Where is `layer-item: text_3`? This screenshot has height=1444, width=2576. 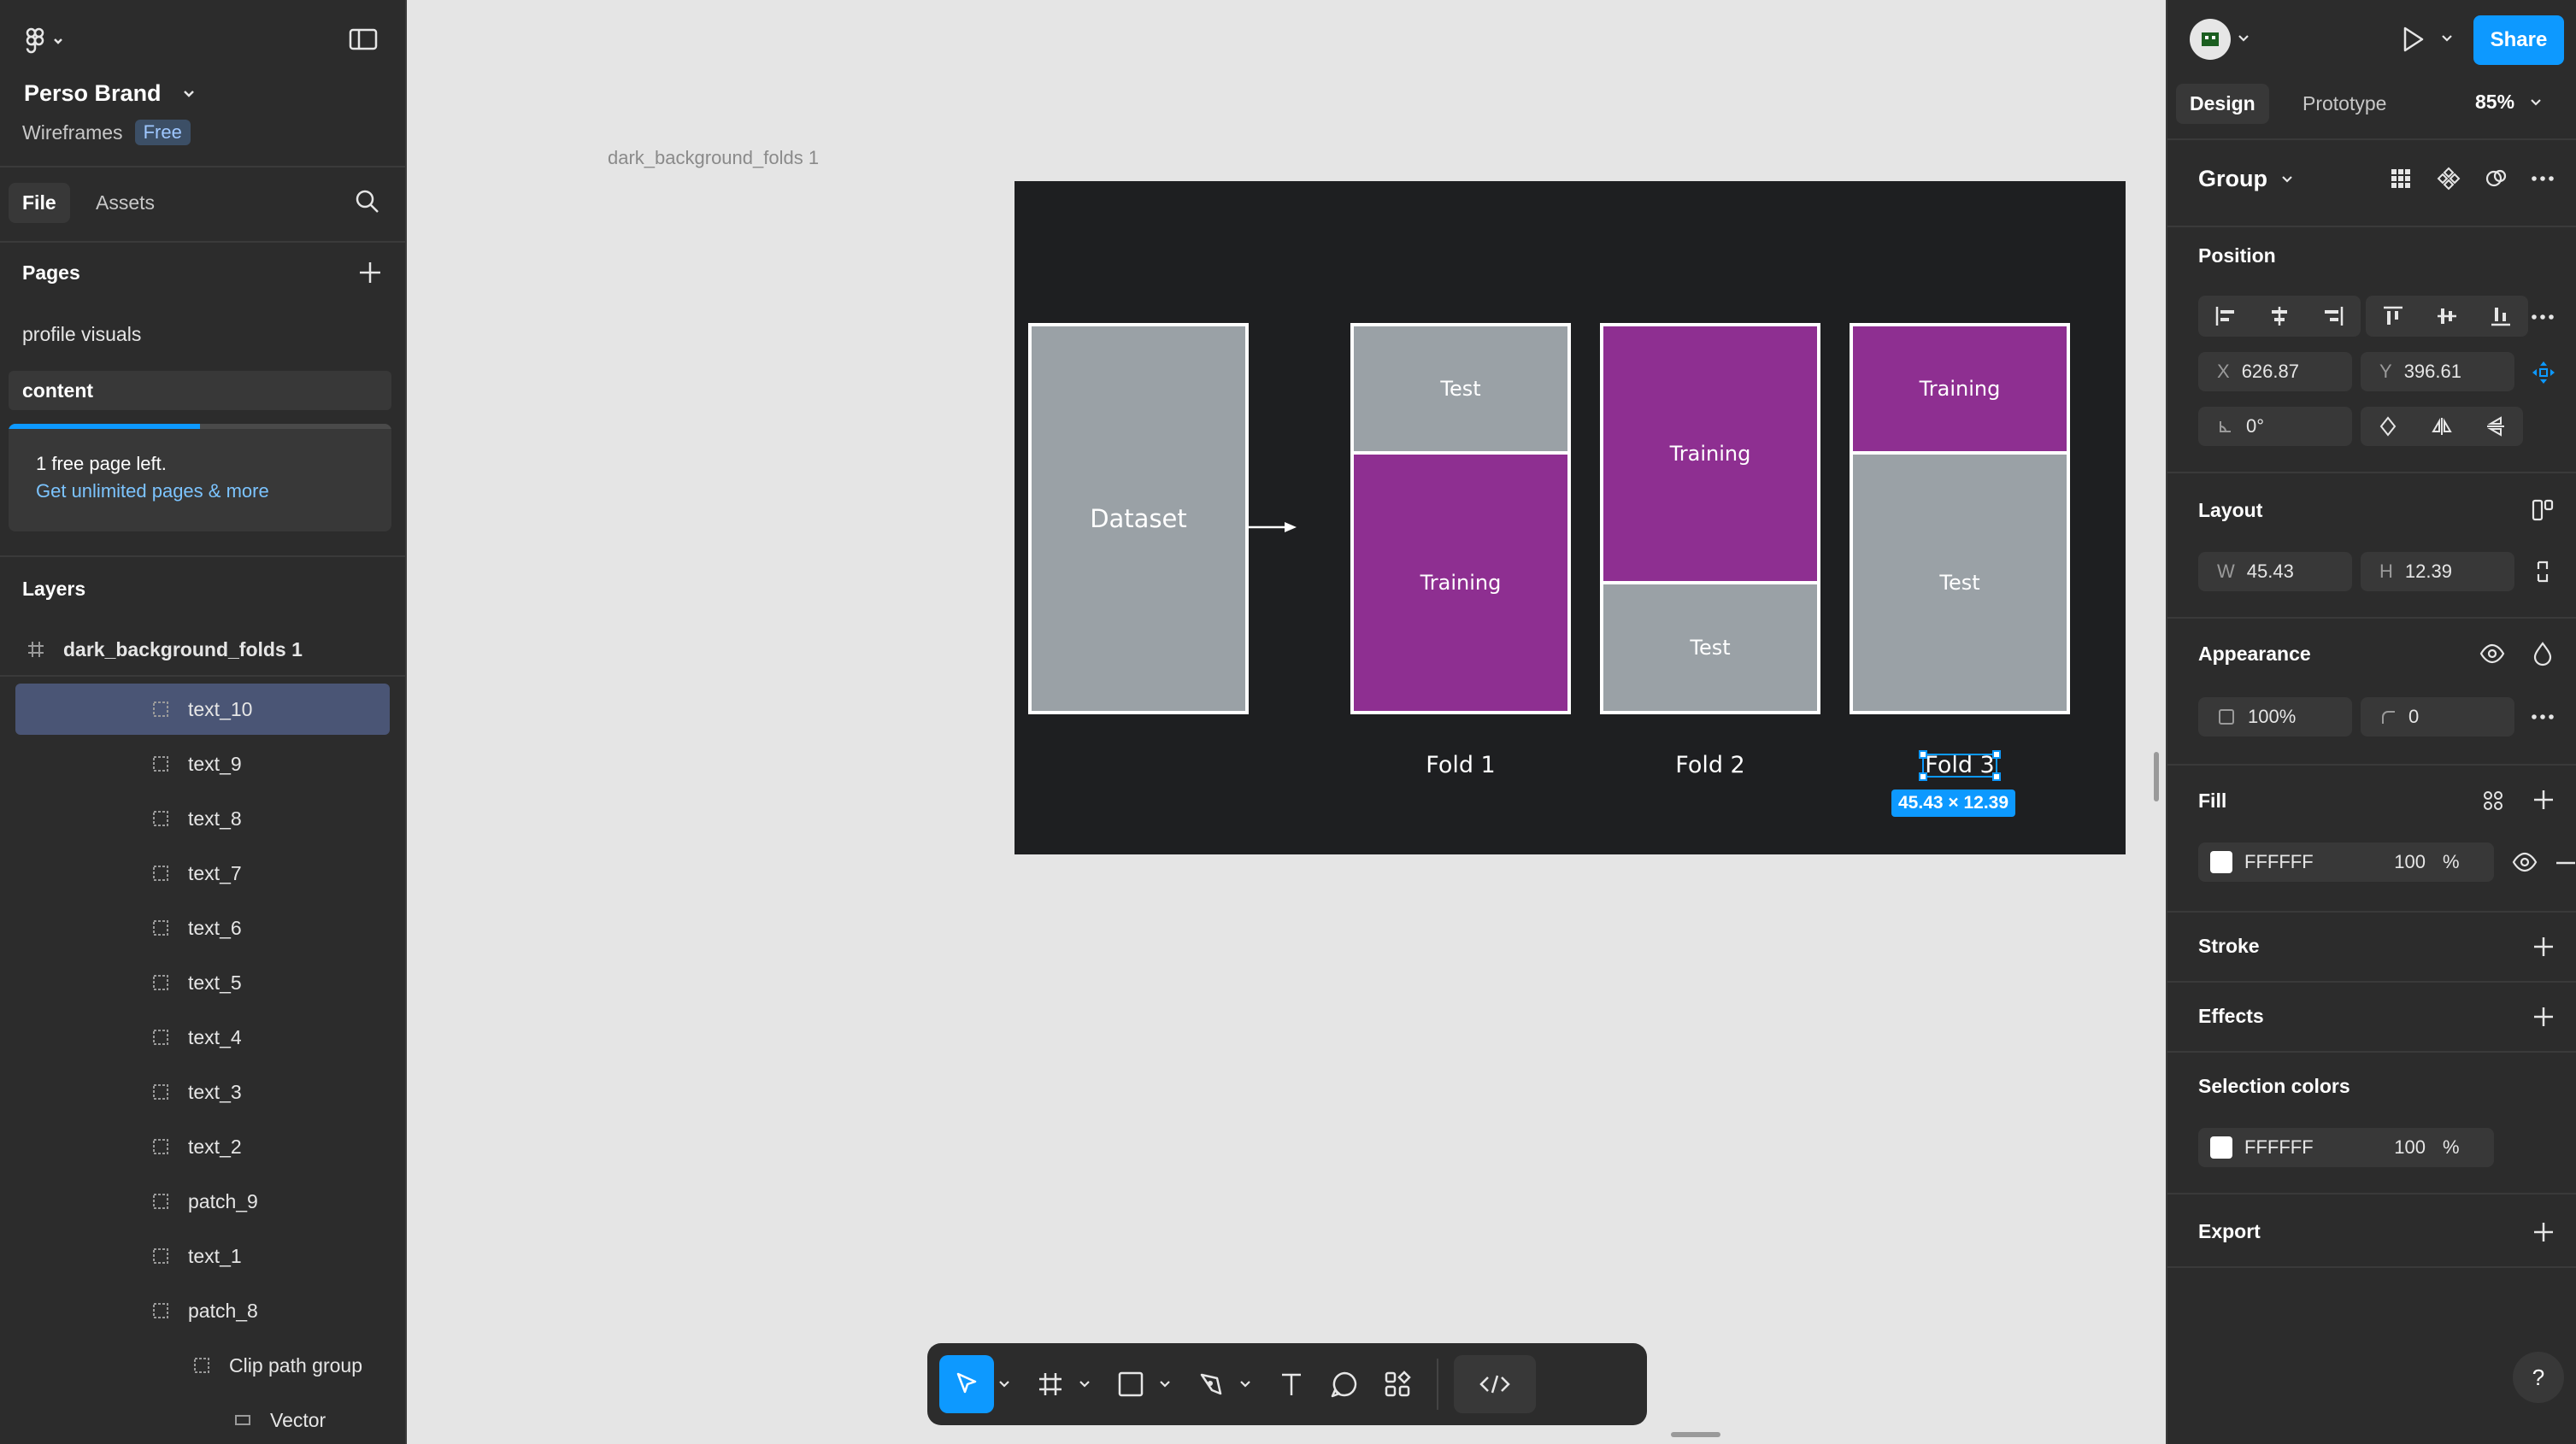 layer-item: text_3 is located at coordinates (202, 1092).